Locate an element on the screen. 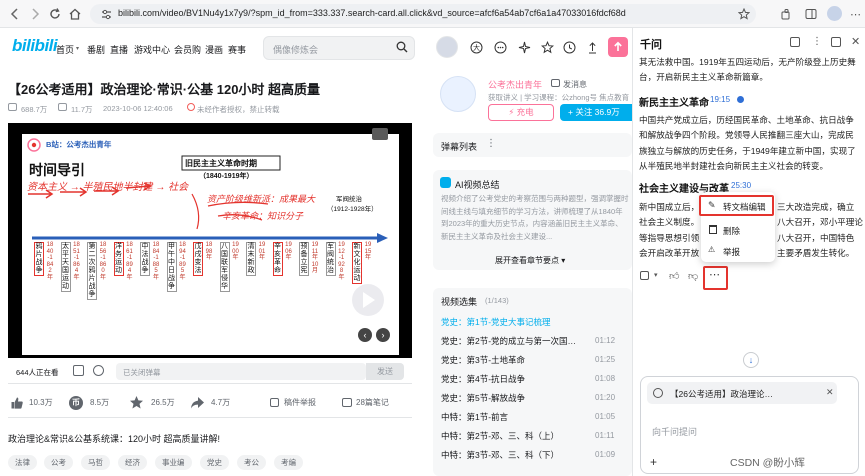  menu-item-delete: 删除 is located at coordinates (731, 231).